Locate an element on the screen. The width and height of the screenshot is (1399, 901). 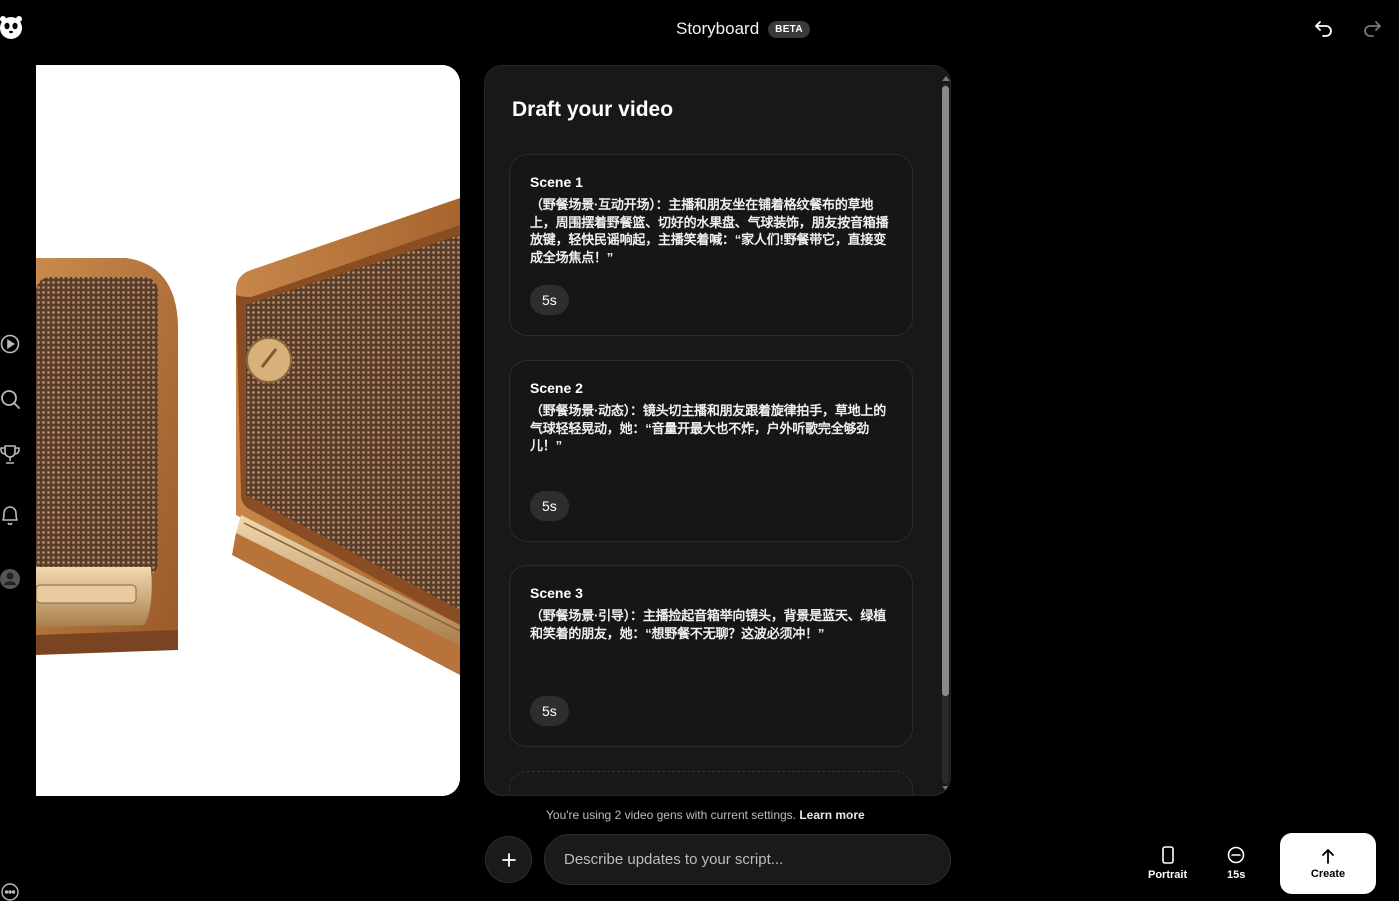
search-icon is located at coordinates (11, 400).